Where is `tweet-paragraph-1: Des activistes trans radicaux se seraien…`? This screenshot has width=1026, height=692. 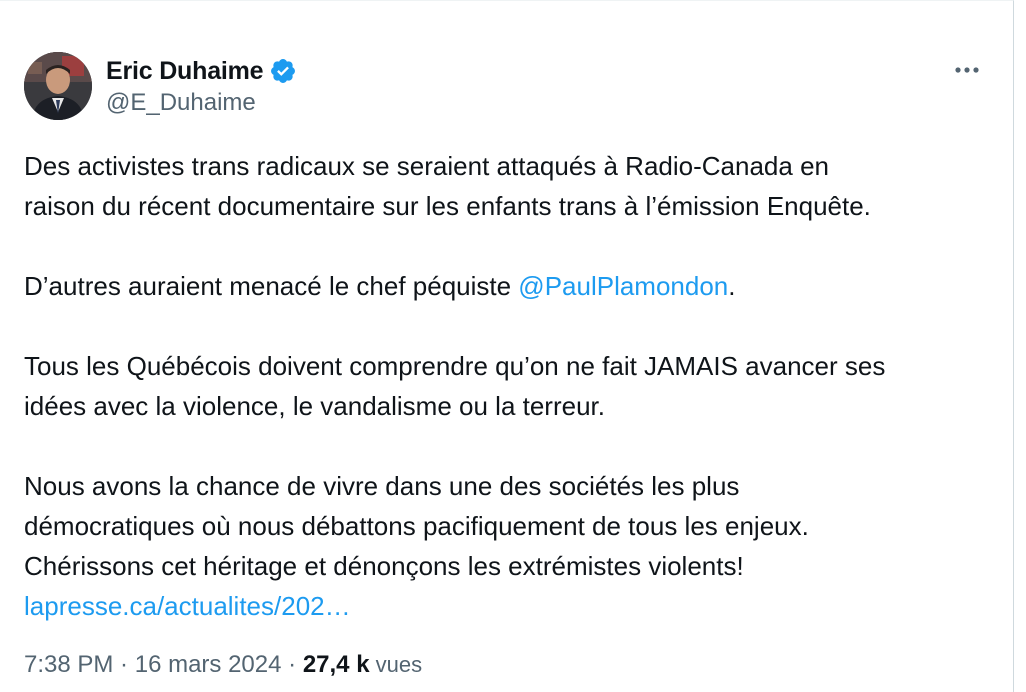 tweet-paragraph-1: Des activistes trans radicaux se seraien… is located at coordinates (504, 186).